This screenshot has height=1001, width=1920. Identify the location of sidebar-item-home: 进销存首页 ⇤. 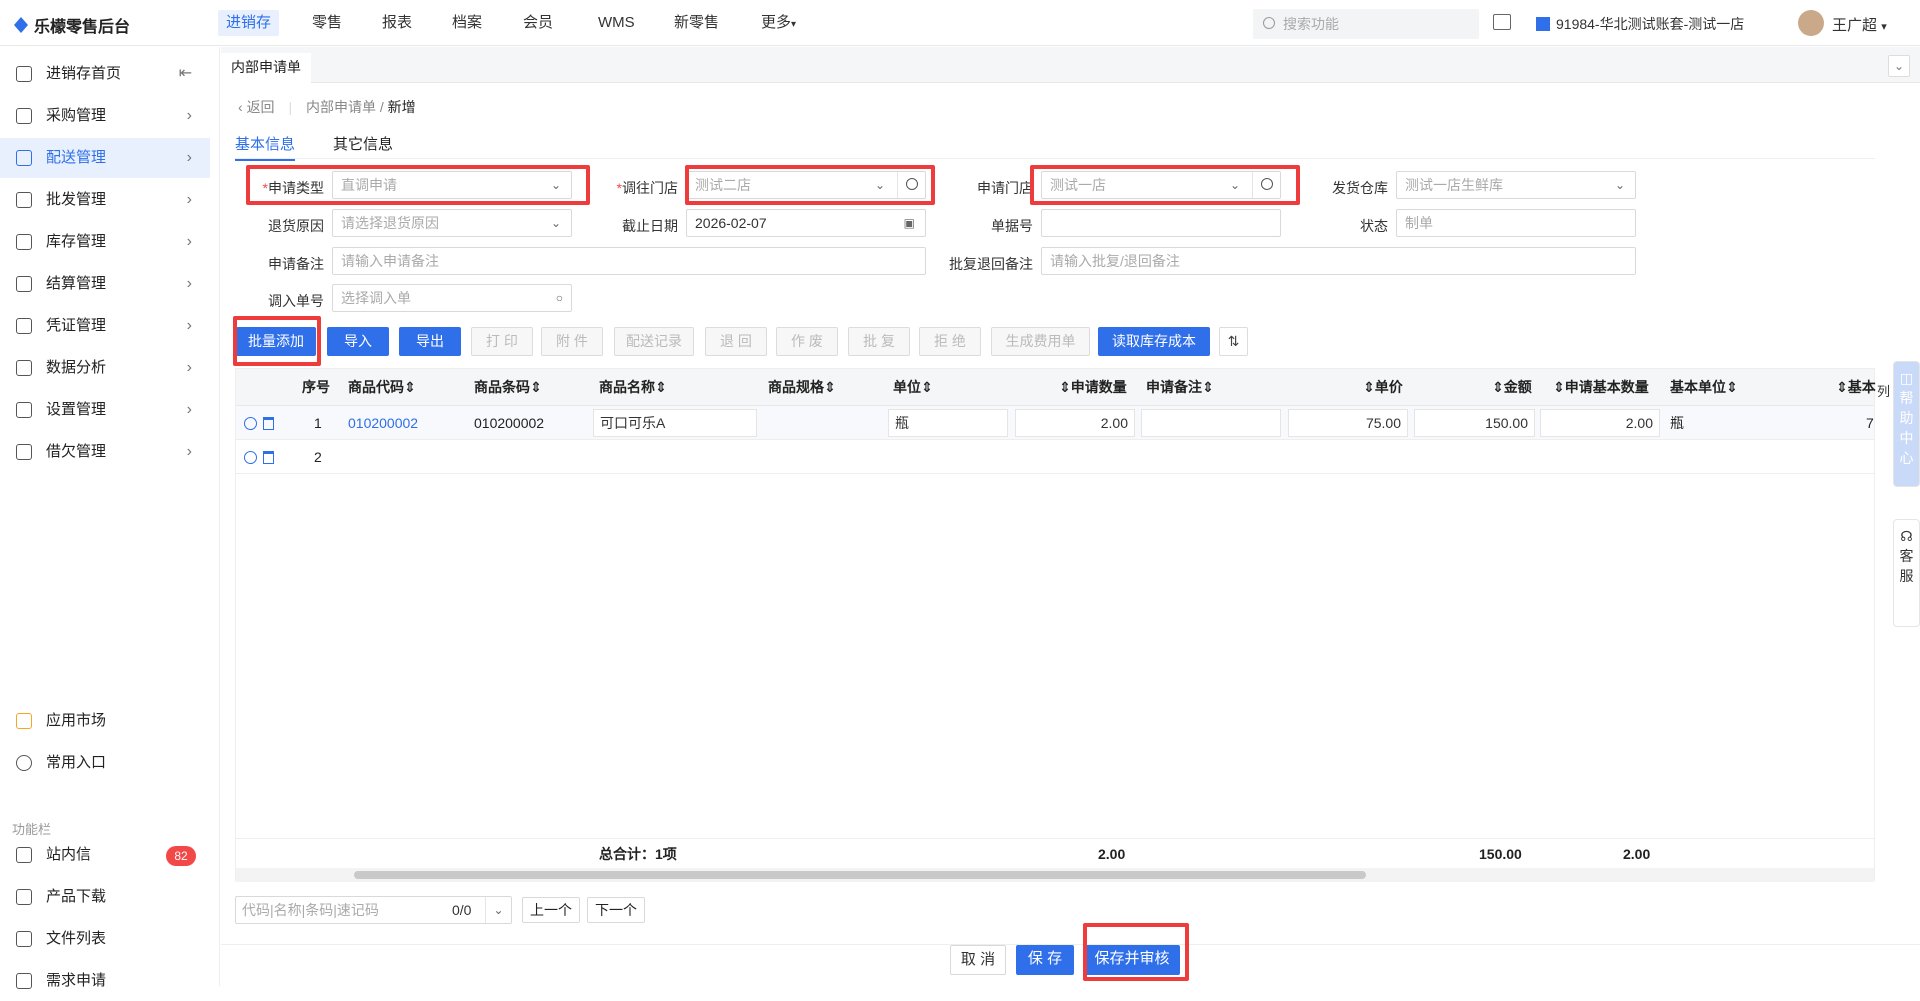
(105, 74).